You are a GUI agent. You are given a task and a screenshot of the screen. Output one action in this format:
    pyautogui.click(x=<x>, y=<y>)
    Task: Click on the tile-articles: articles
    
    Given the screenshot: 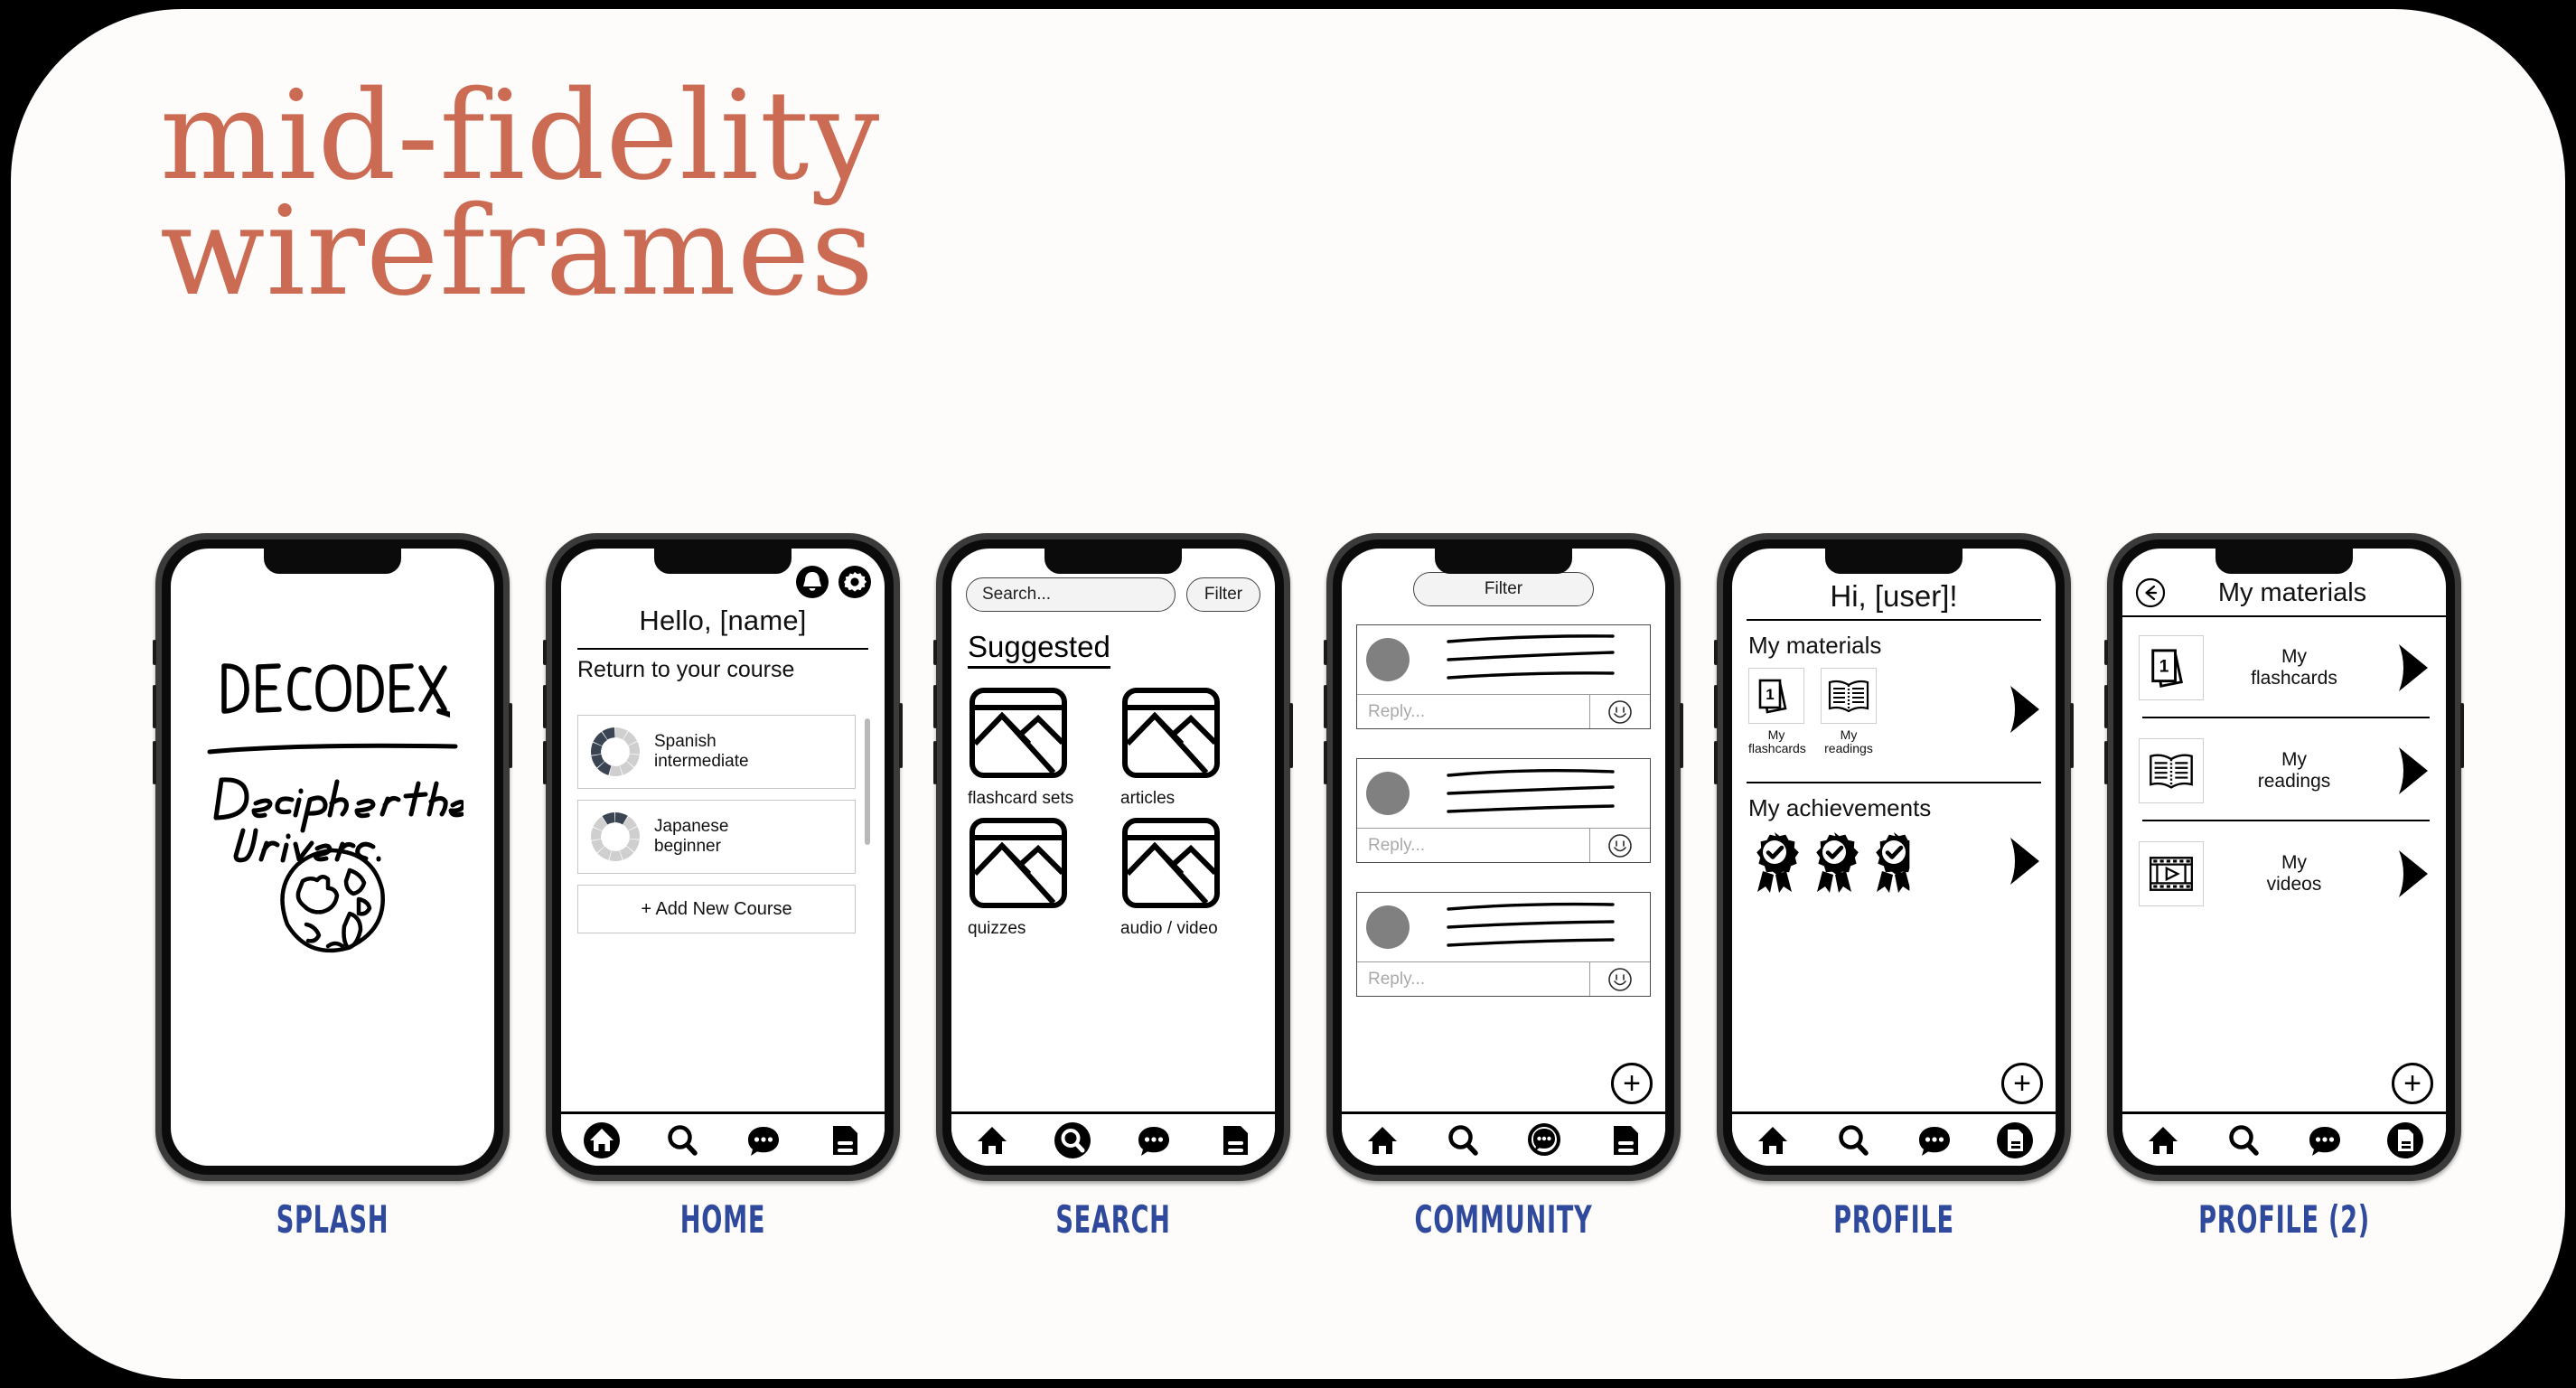 What is the action you would take?
    pyautogui.click(x=1189, y=748)
    